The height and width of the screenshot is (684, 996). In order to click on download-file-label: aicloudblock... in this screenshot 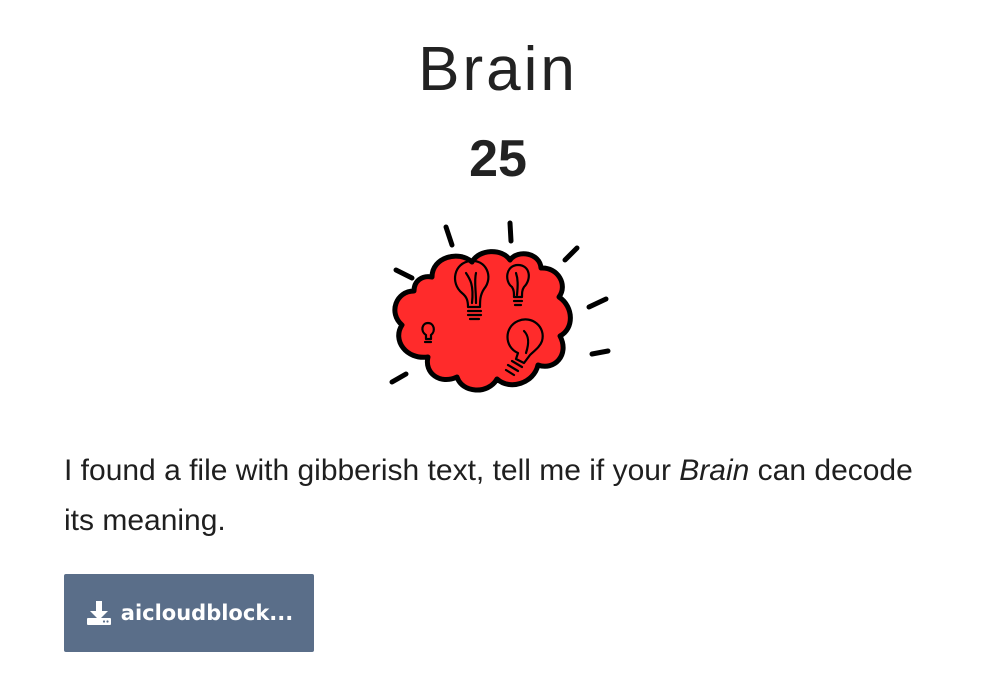, I will do `click(207, 613)`.